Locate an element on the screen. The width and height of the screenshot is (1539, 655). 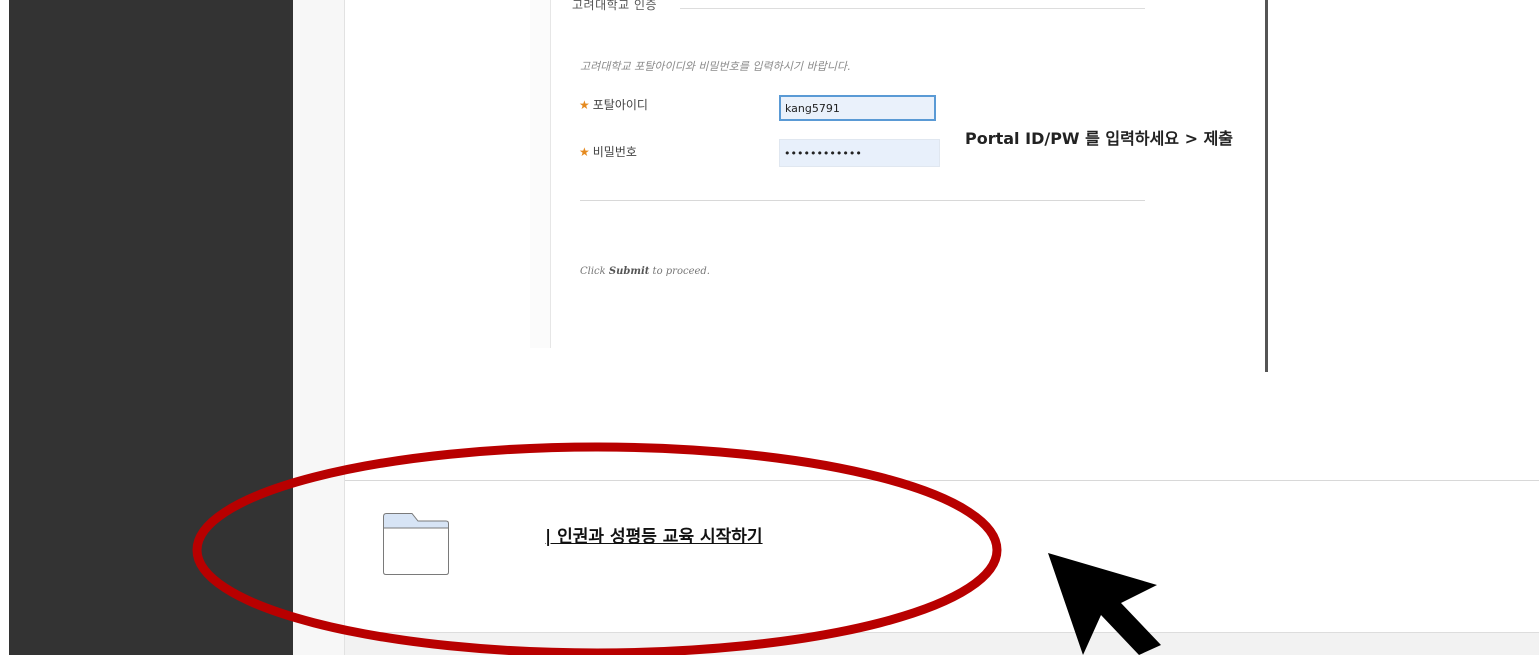
embedded-shot-left-border is located at coordinates (540, 174).